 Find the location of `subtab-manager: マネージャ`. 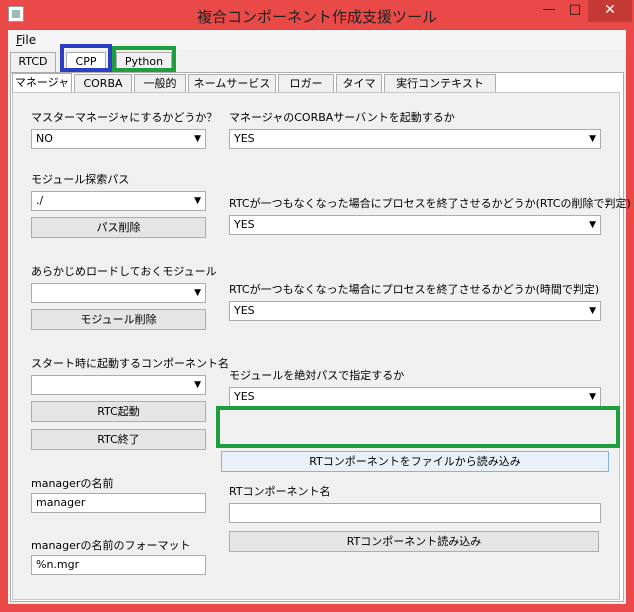

subtab-manager: マネージャ is located at coordinates (42, 83).